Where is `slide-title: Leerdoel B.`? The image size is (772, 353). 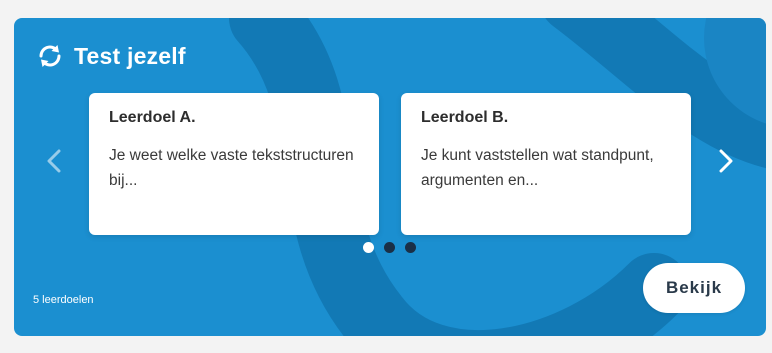
slide-title: Leerdoel B. is located at coordinates (465, 117).